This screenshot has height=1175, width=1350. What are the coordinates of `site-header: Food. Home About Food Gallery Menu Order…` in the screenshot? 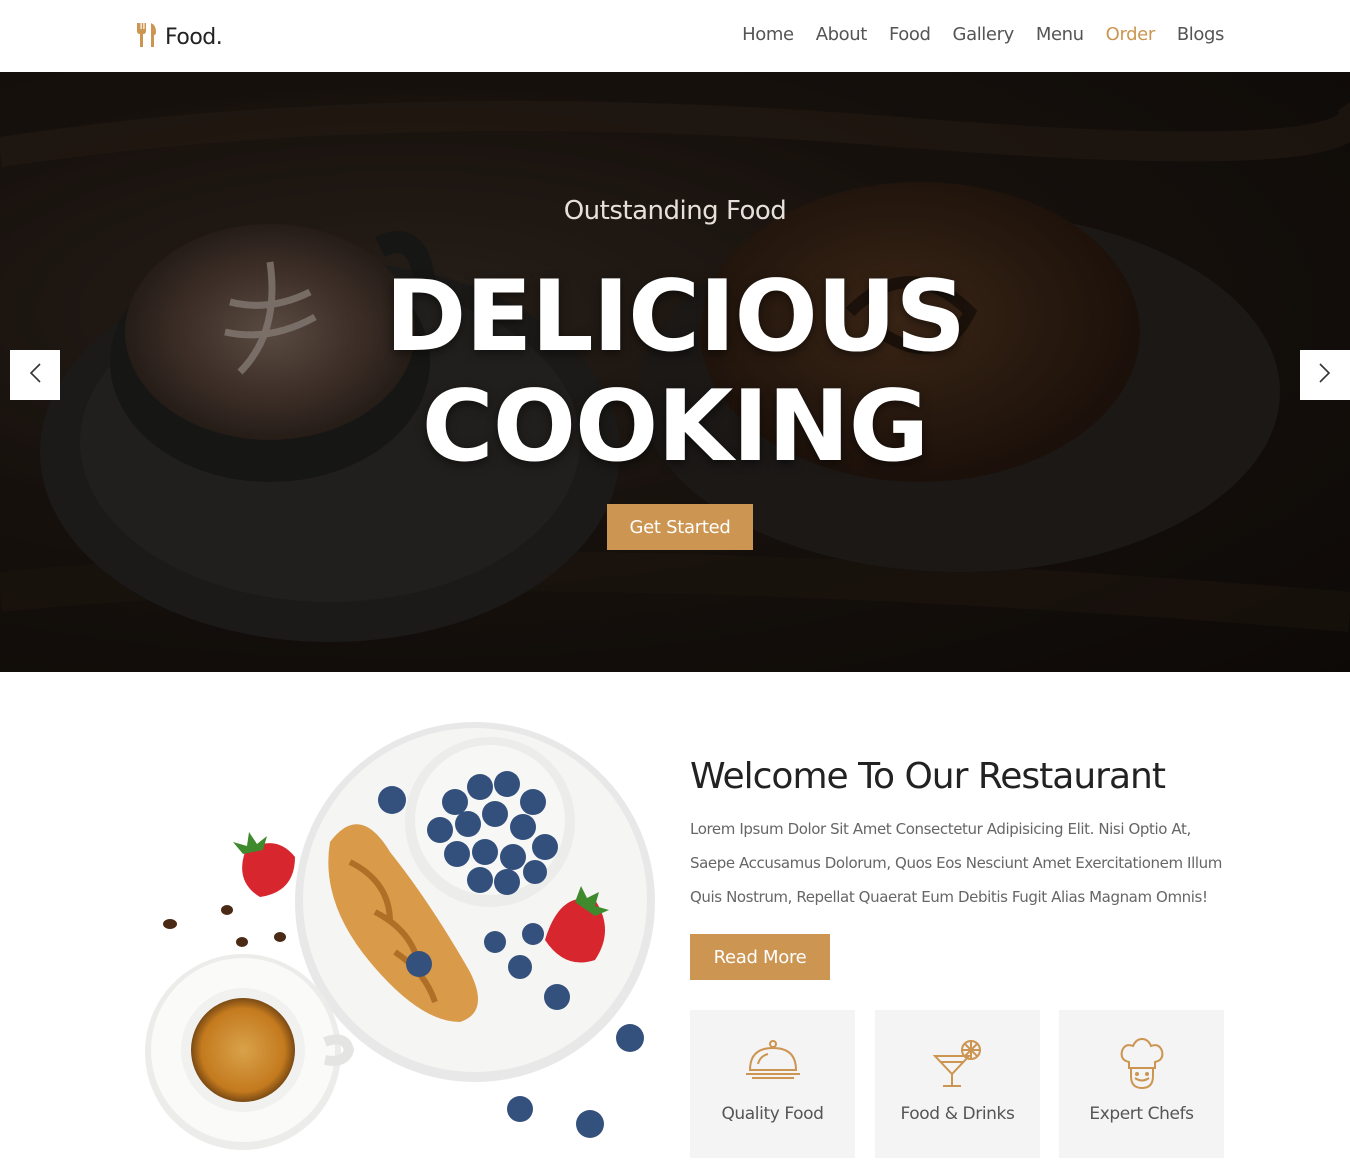 It's located at (675, 36).